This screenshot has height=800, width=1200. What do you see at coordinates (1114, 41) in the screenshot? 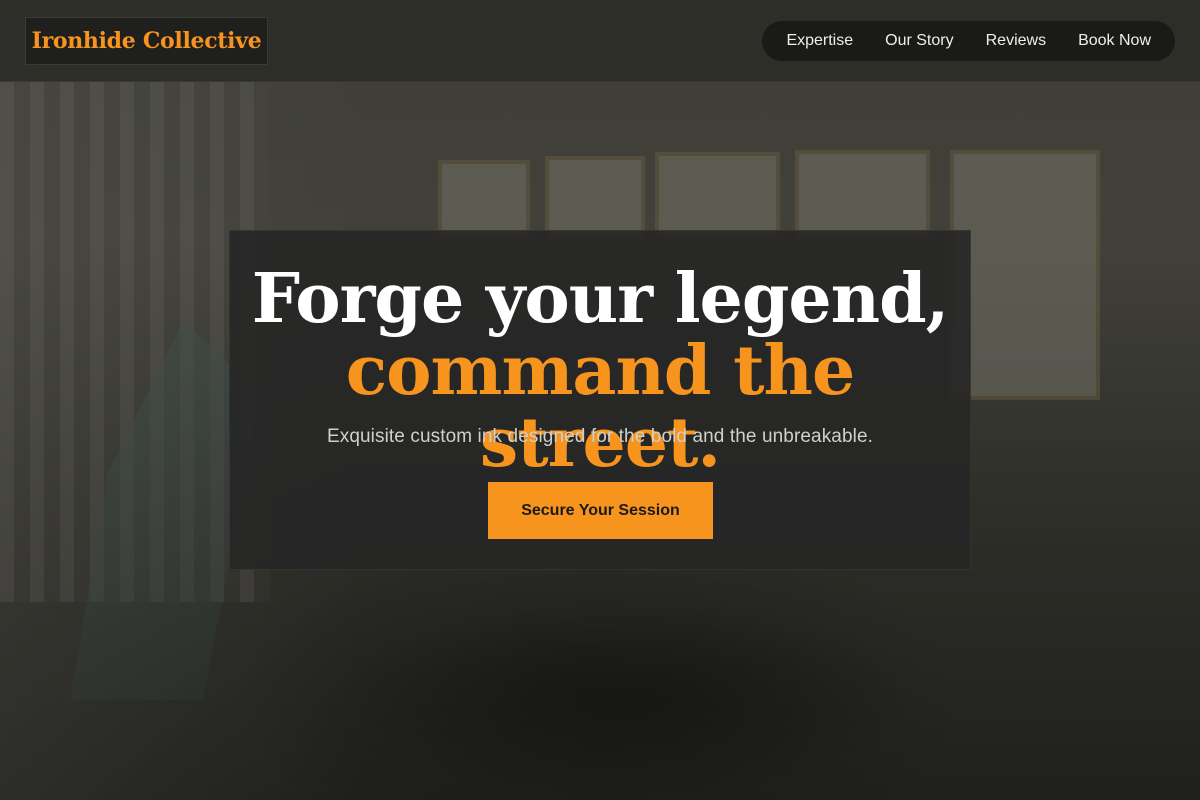
I see `nav-item-book-now: Book Now` at bounding box center [1114, 41].